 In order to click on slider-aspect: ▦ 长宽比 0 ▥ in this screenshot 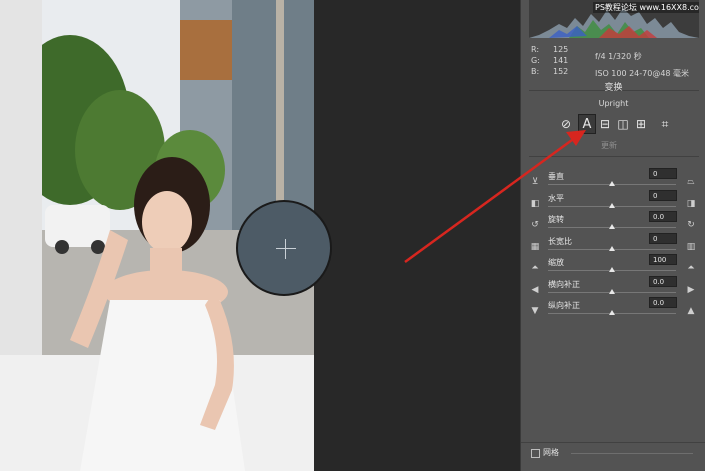, I will do `click(613, 244)`.